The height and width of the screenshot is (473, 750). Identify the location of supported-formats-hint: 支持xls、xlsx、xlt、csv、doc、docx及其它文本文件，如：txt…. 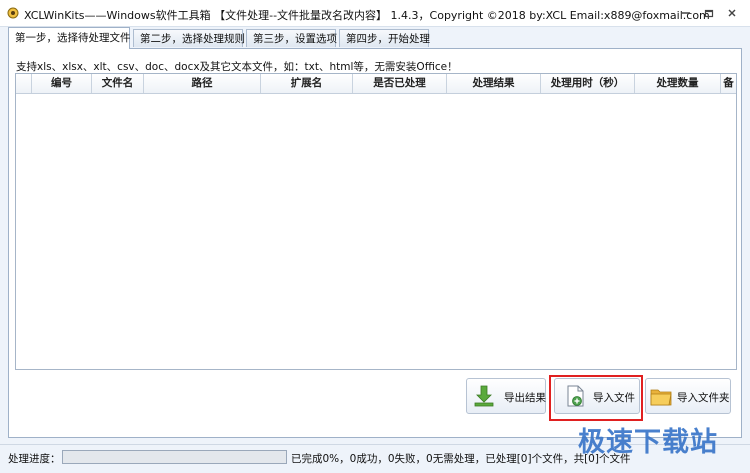
(237, 67).